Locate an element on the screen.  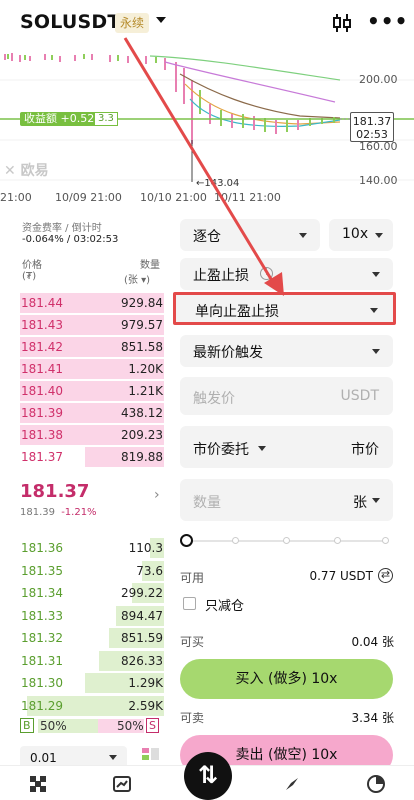
annotation-arrow is located at coordinates (203, 166).